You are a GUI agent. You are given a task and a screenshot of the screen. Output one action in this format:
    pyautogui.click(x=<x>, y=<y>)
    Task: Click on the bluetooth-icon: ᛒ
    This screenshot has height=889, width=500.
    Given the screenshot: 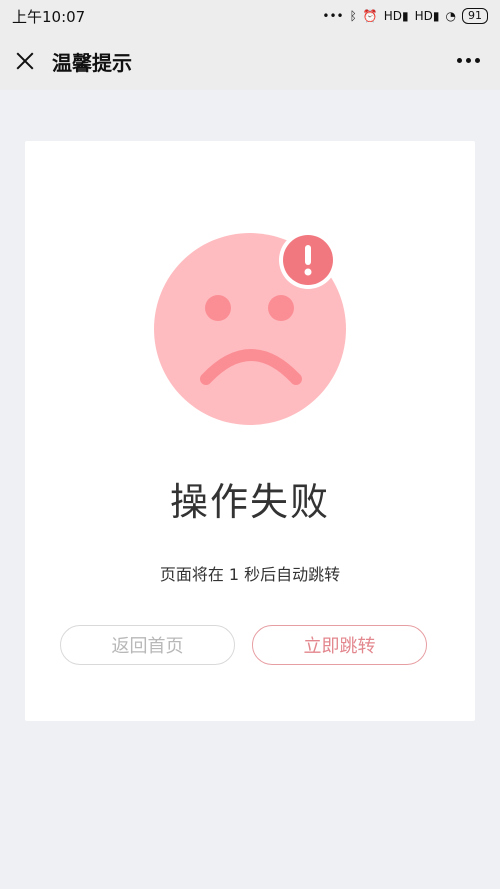 What is the action you would take?
    pyautogui.click(x=353, y=16)
    